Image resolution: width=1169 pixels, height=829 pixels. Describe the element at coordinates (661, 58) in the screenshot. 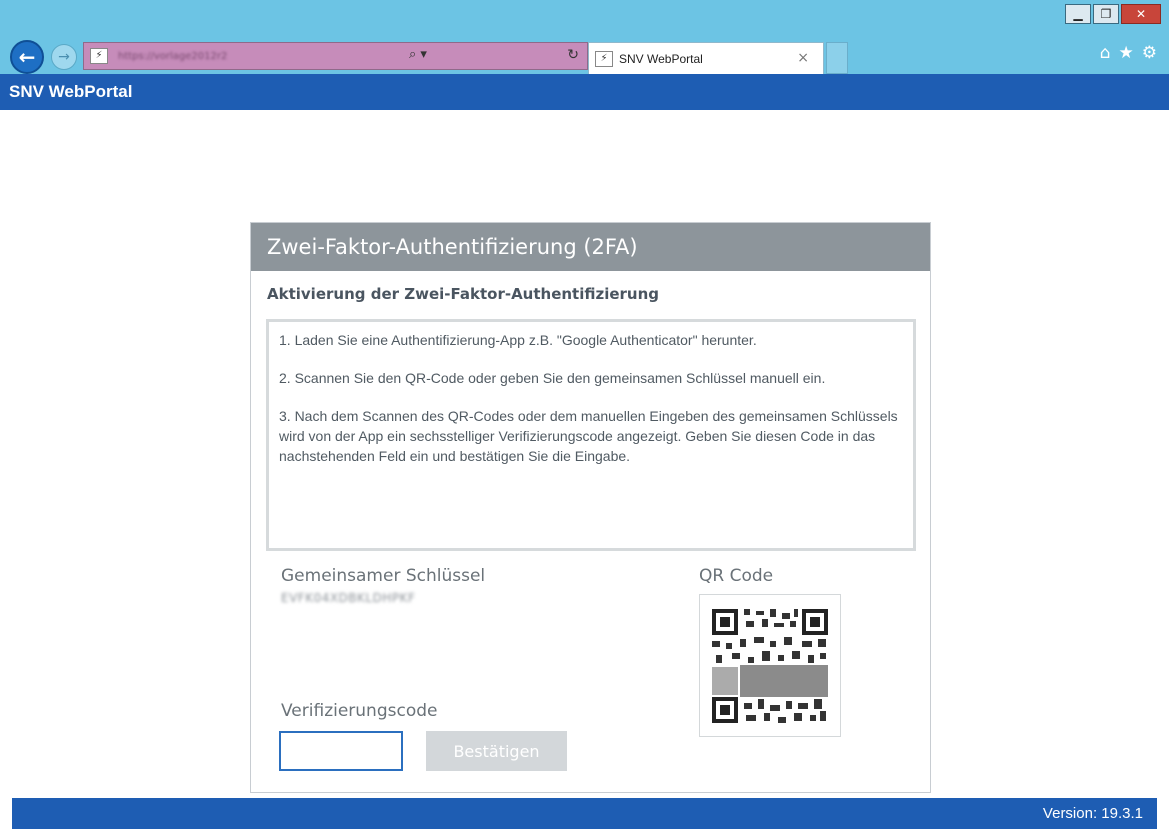

I see `tab-title: SNV WebPortal` at that location.